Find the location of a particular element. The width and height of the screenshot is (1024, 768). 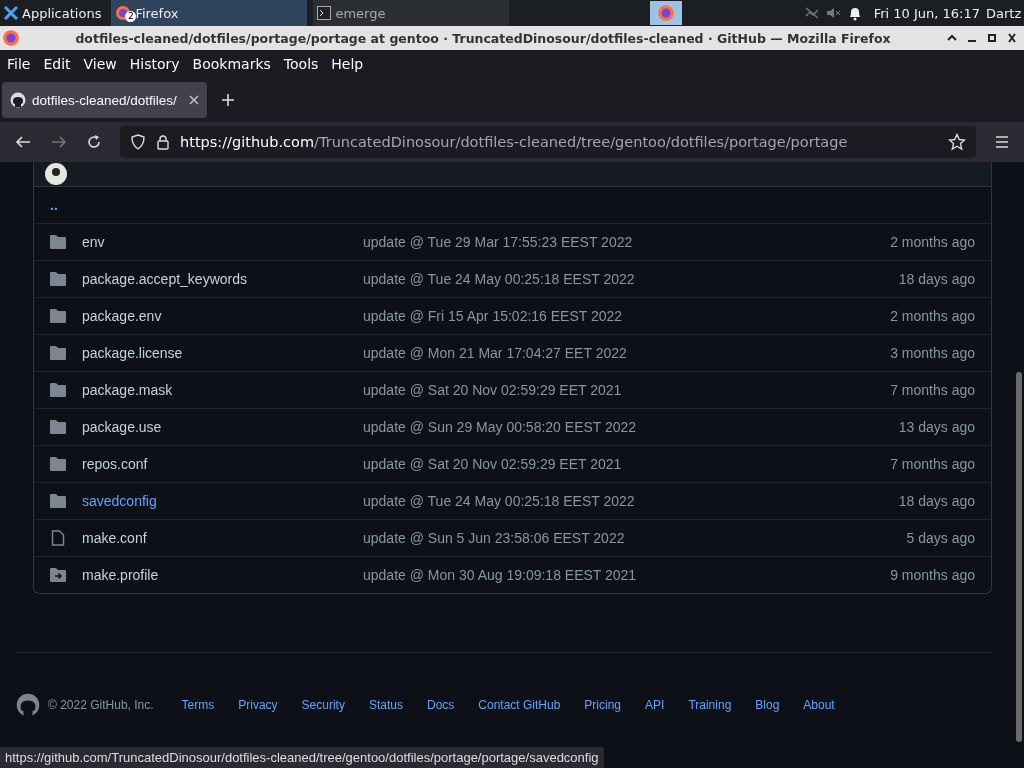

commit-message-link: update @ Mon 30 Aug 19:09:18 EEST 2021 is located at coordinates (627, 575).